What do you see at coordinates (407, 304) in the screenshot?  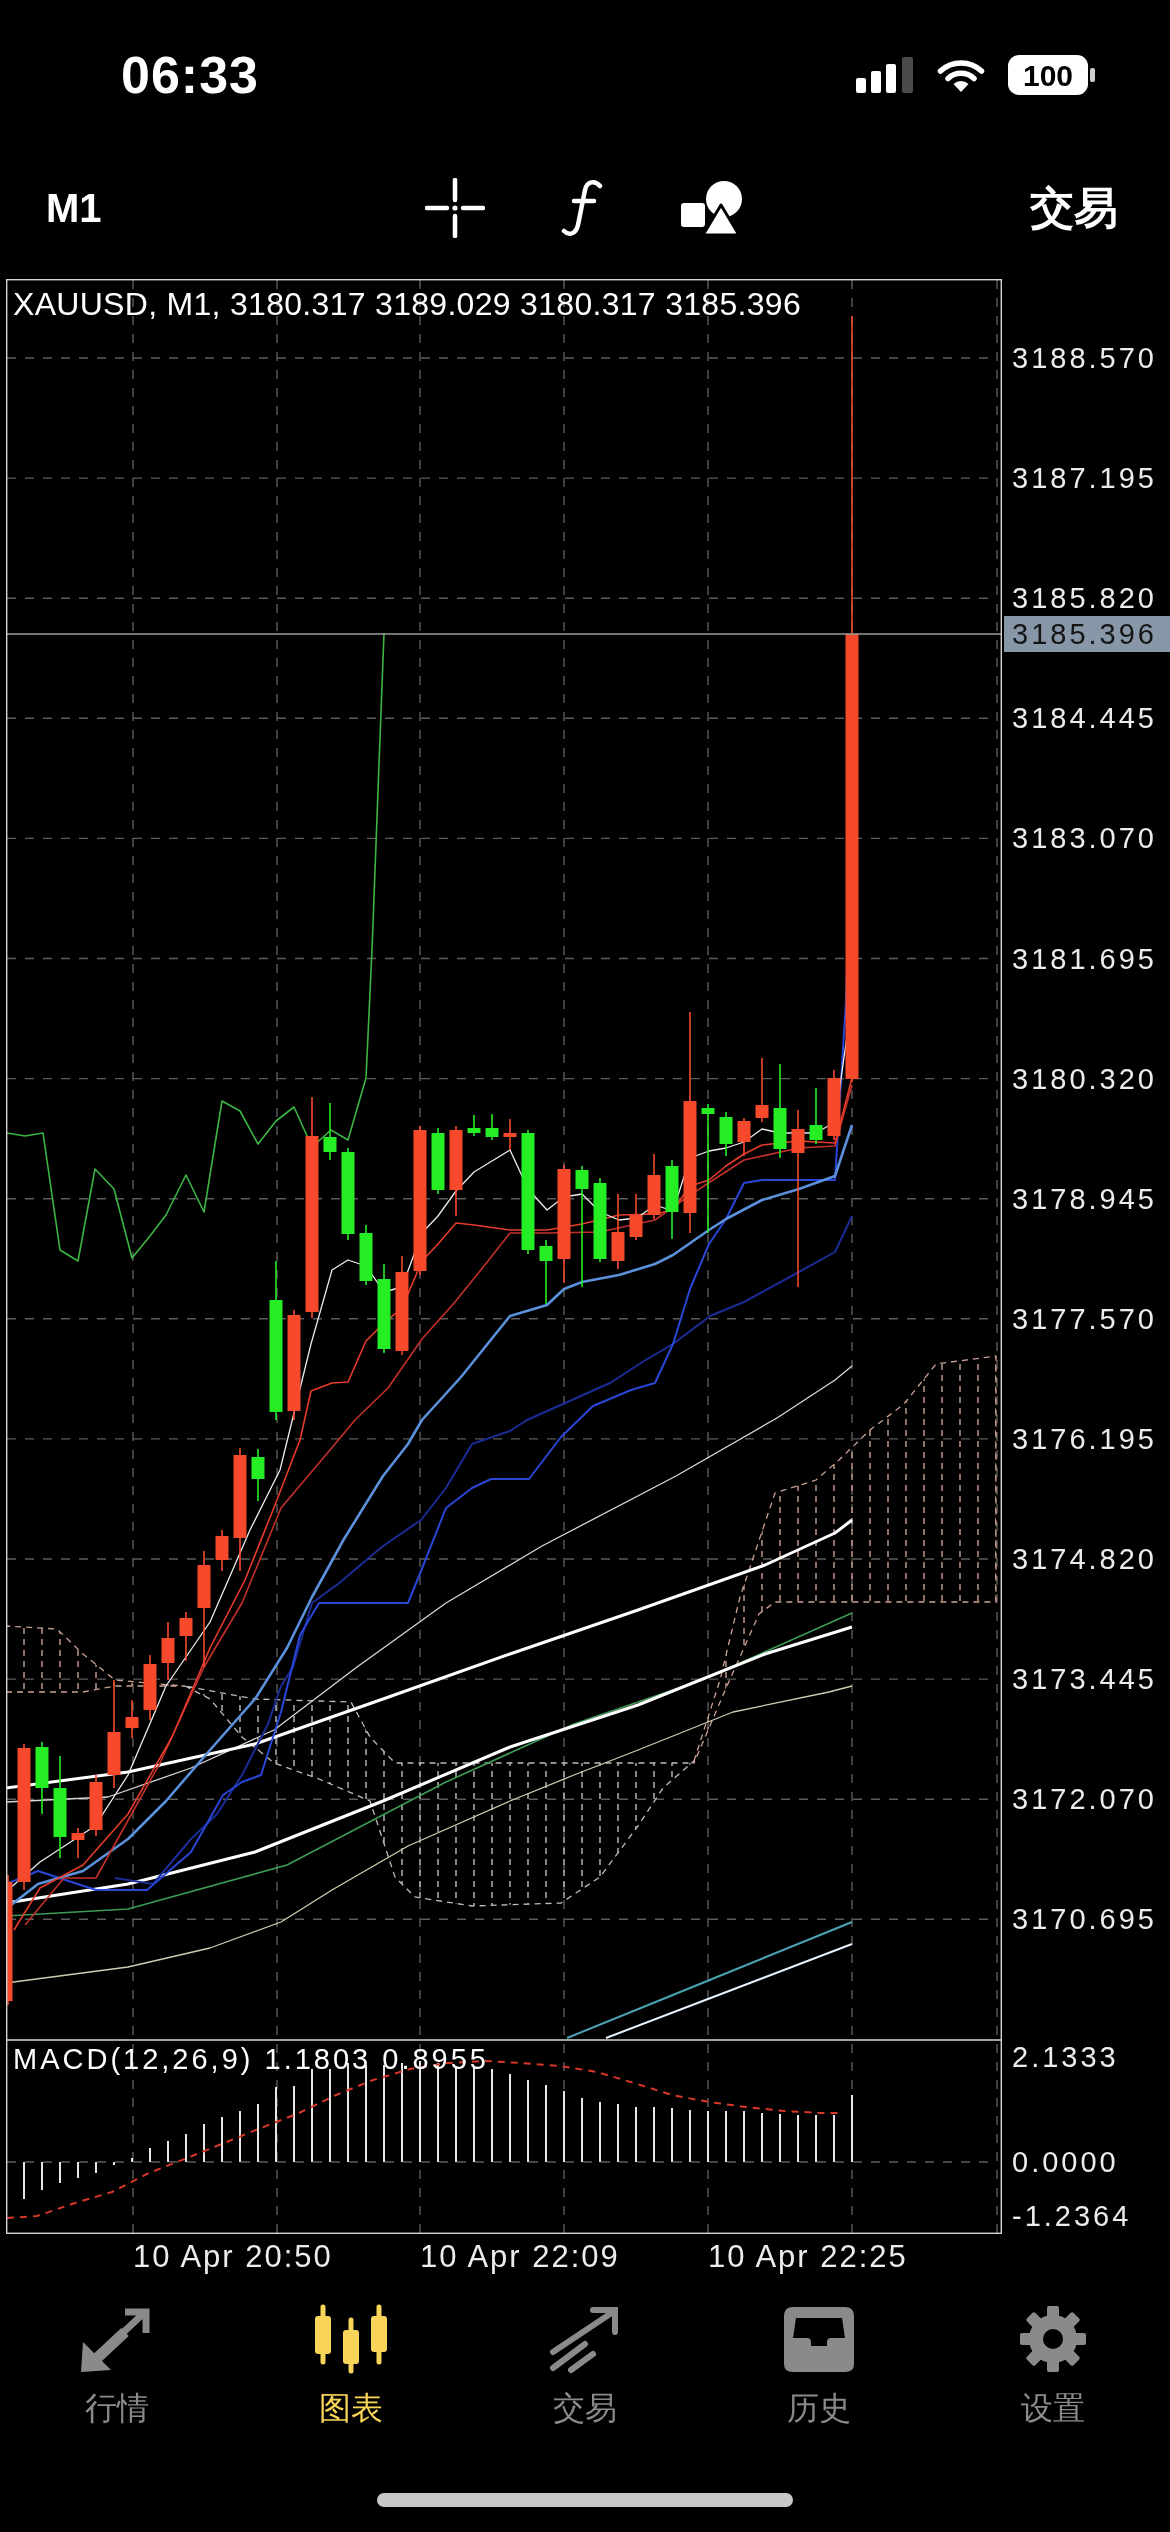 I see `chart-symbol-info: XAUUSD, M1, 3180.317 3189.029 3180.317 3185.396` at bounding box center [407, 304].